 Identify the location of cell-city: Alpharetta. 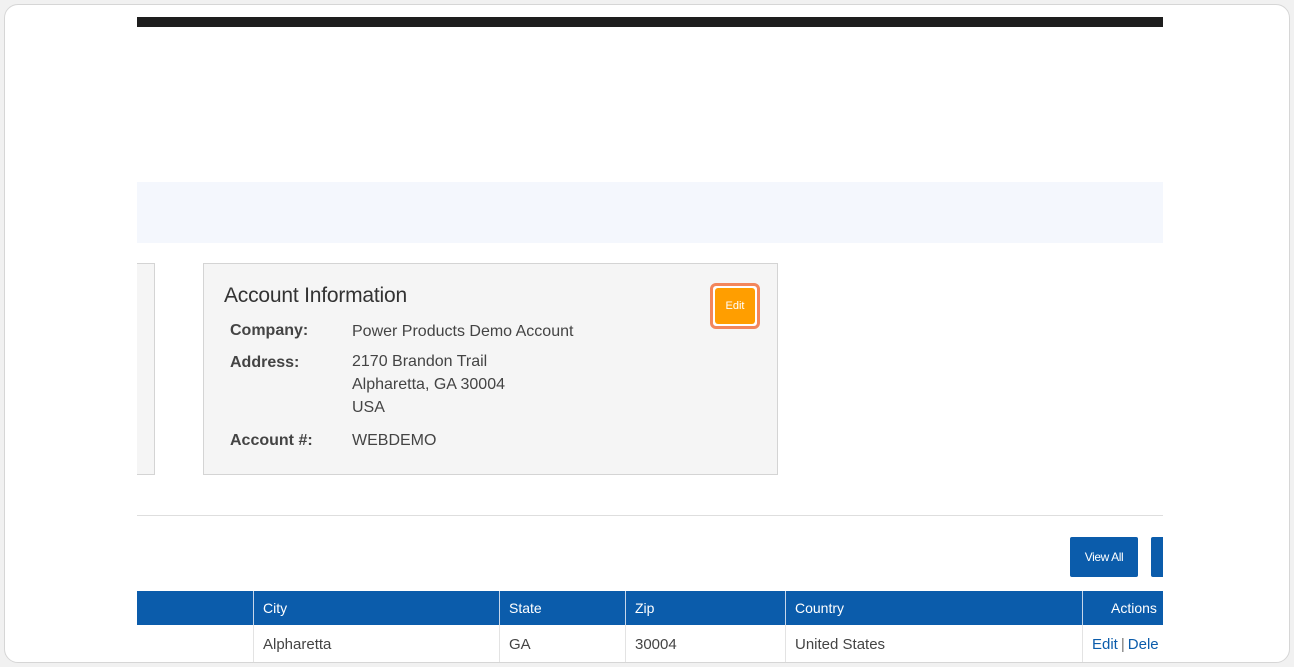
(376, 643).